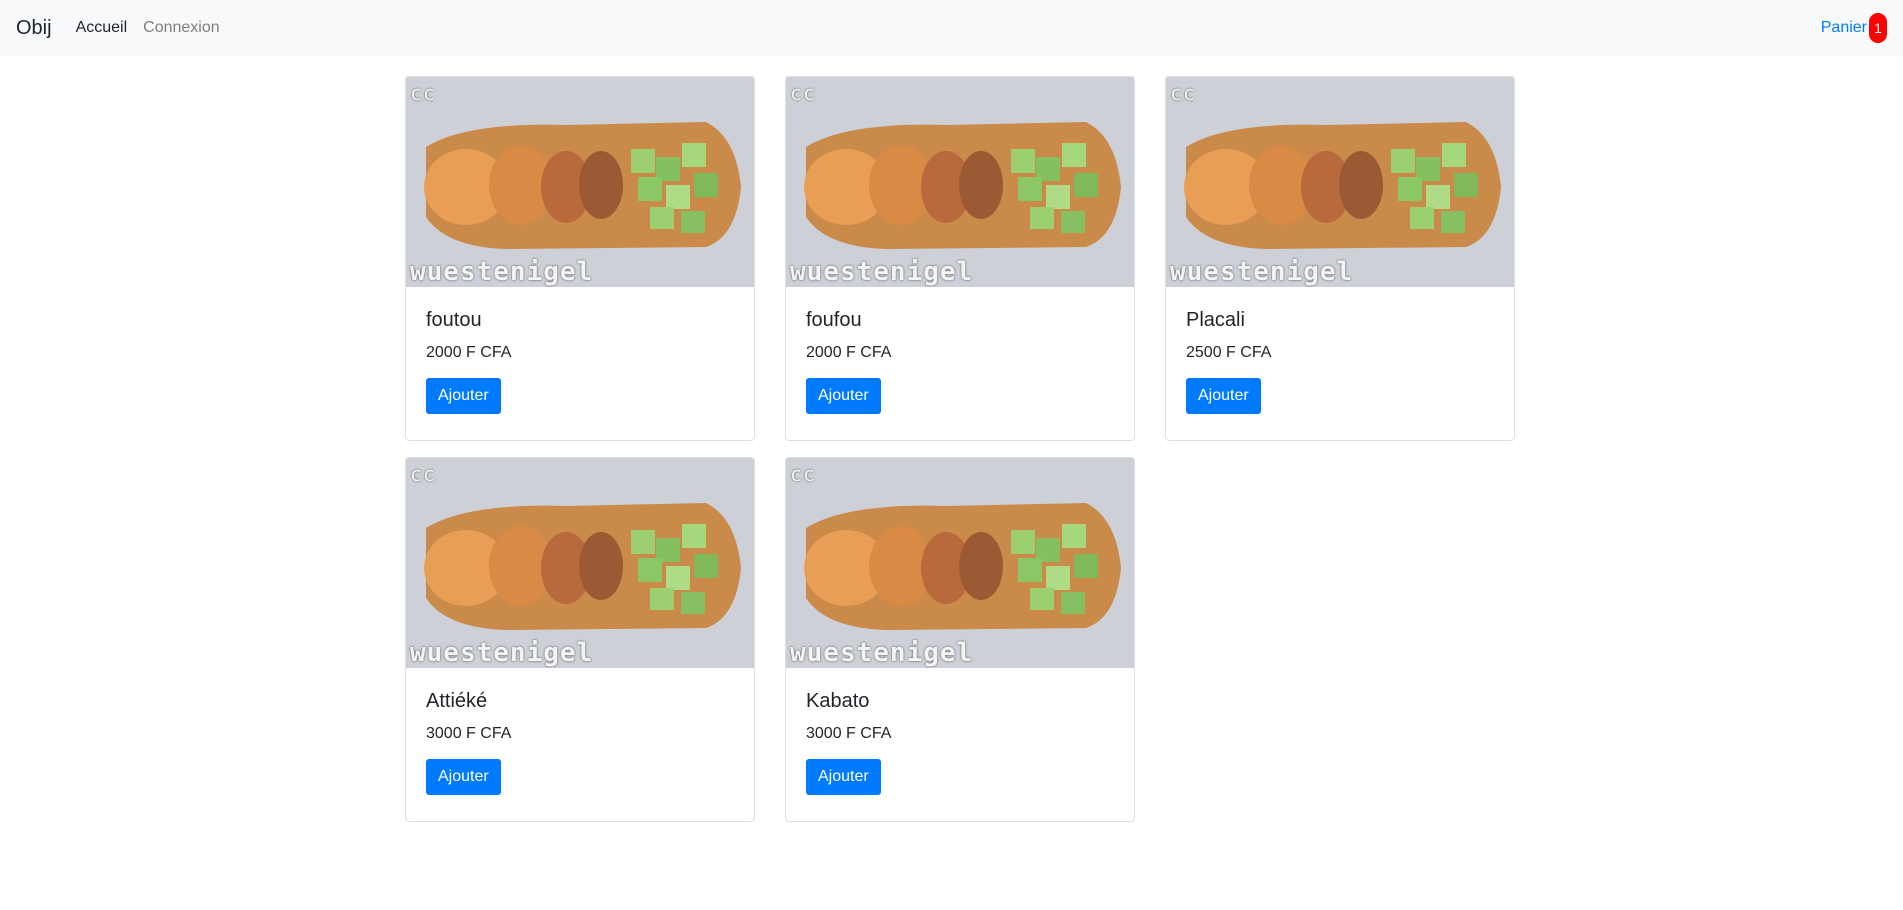  I want to click on nav-right: Panier 1, so click(1854, 28).